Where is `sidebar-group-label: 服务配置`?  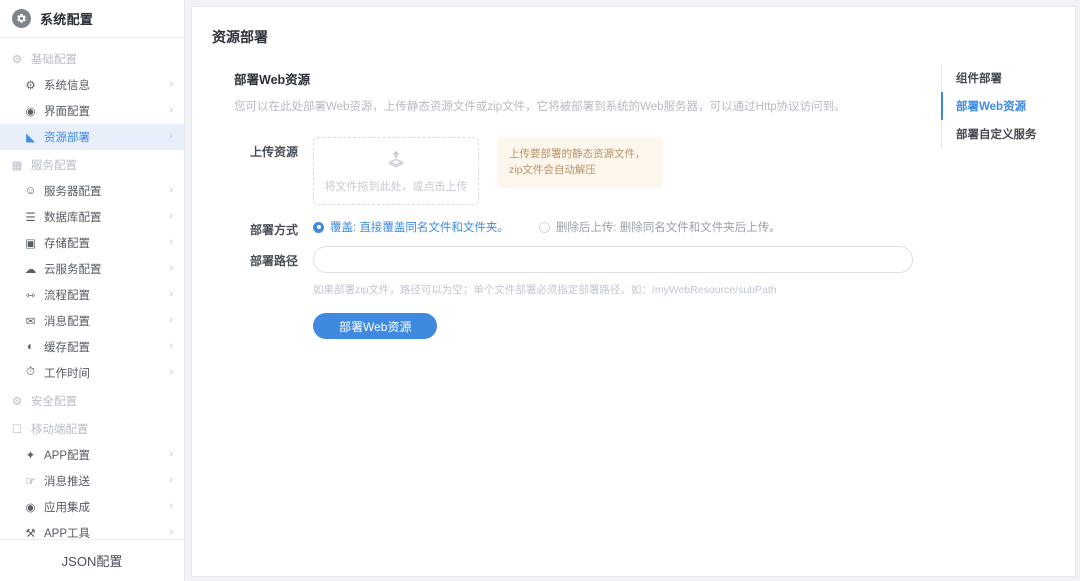 sidebar-group-label: 服务配置 is located at coordinates (54, 165).